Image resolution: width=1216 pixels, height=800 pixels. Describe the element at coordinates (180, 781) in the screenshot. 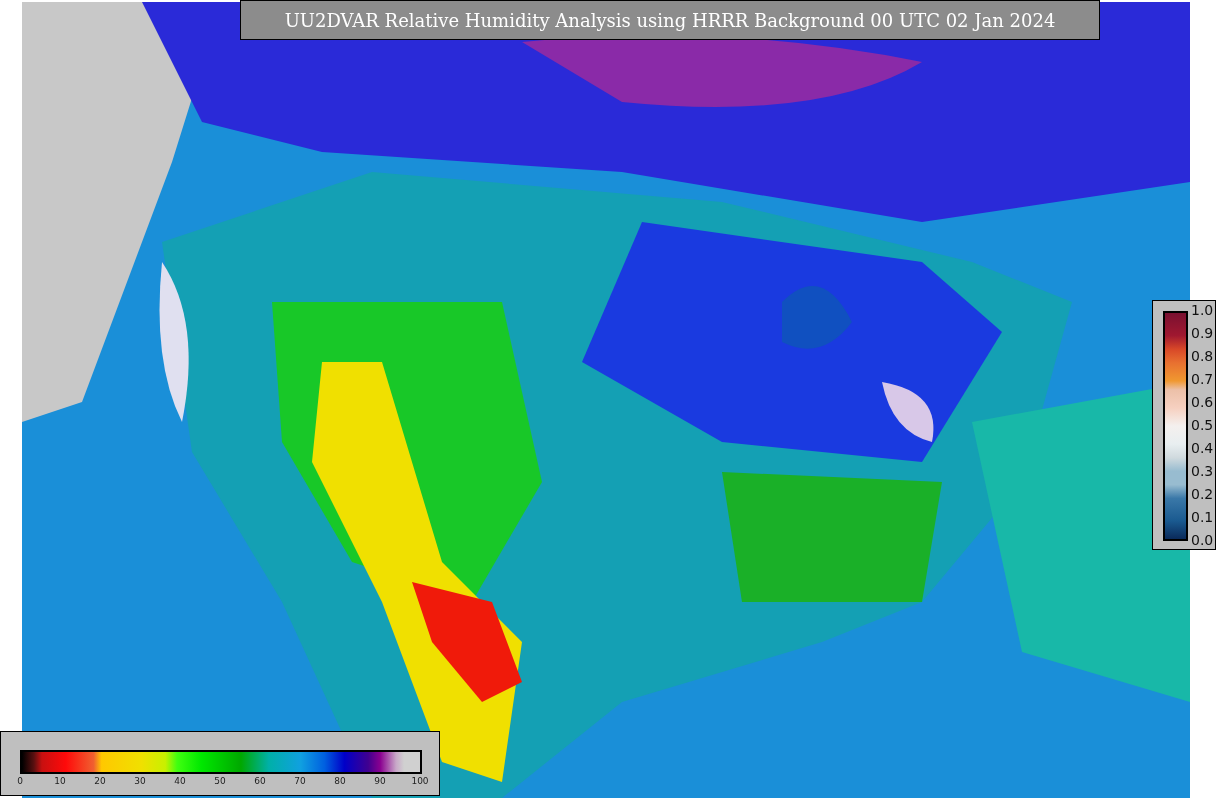

I see `tick-label: 40` at that location.